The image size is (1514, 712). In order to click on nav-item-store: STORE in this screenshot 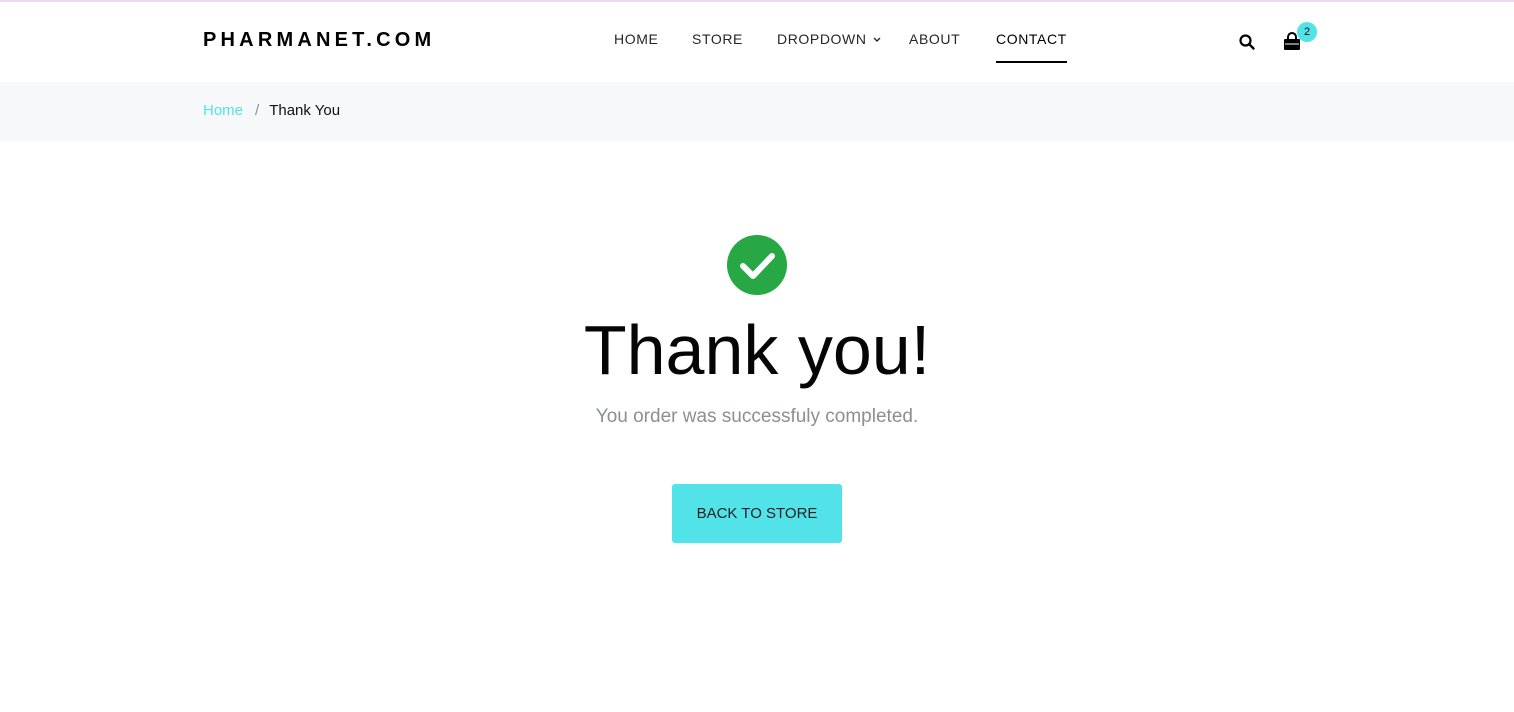, I will do `click(717, 39)`.